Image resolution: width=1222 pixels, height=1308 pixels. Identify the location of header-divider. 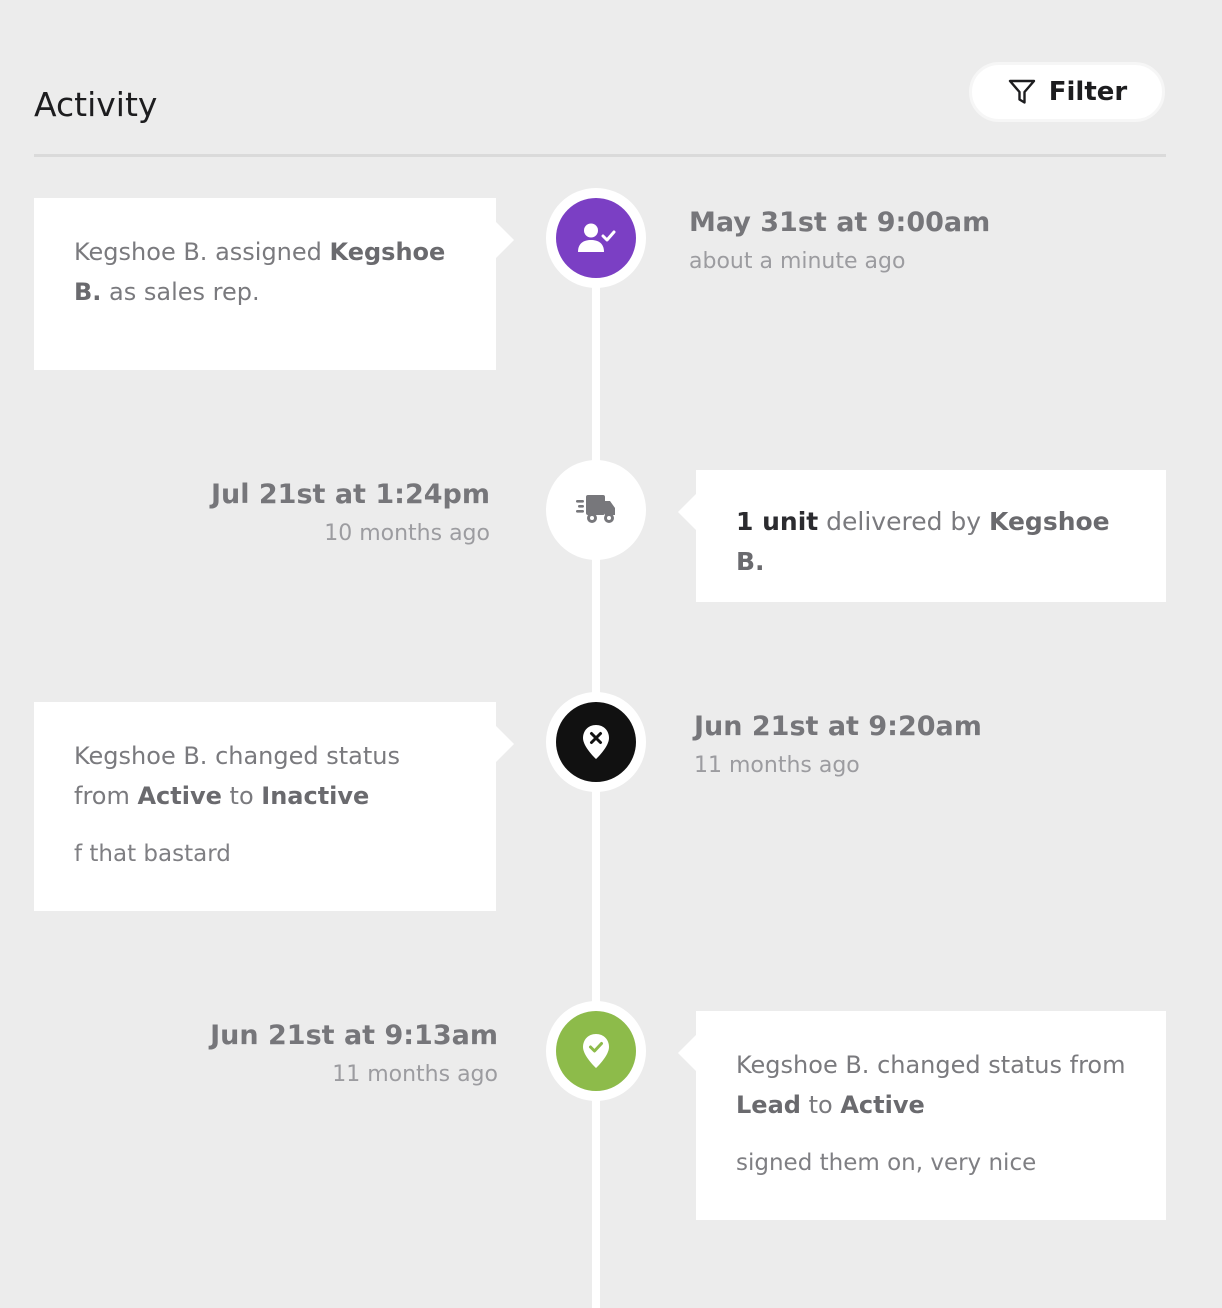
(600, 155).